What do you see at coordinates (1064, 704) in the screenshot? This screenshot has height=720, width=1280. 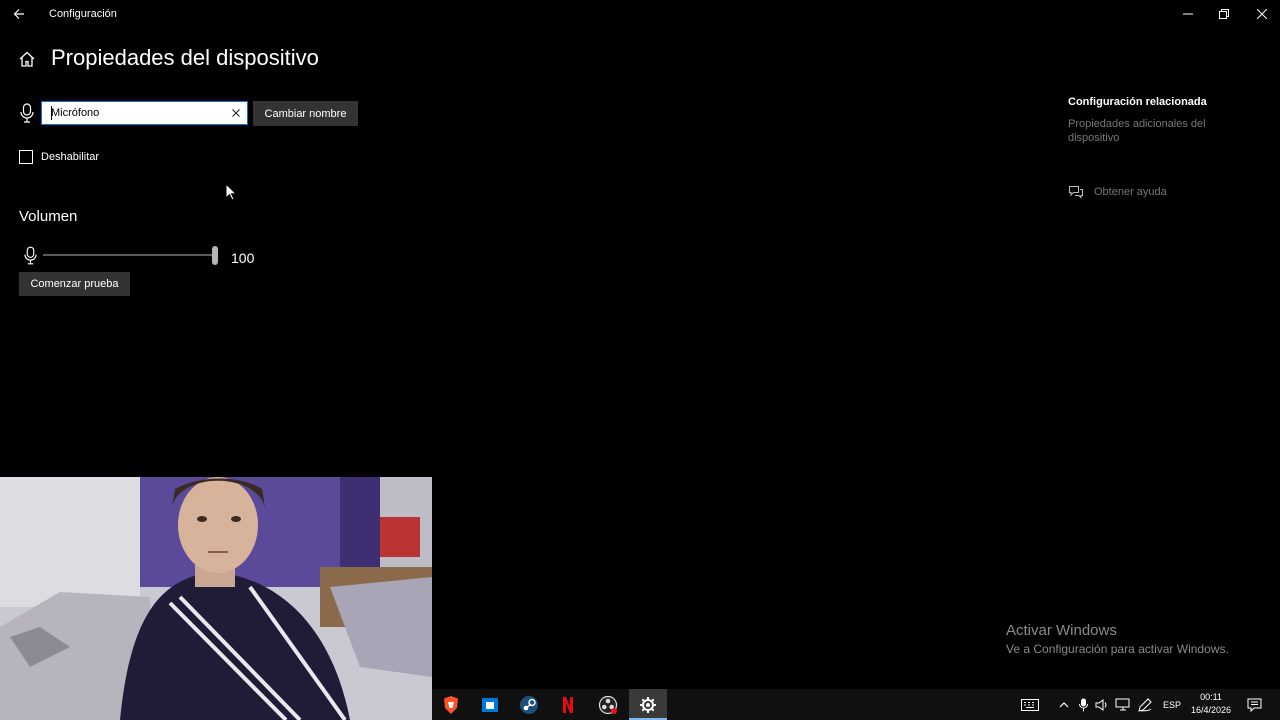 I see `chevron-up-icon` at bounding box center [1064, 704].